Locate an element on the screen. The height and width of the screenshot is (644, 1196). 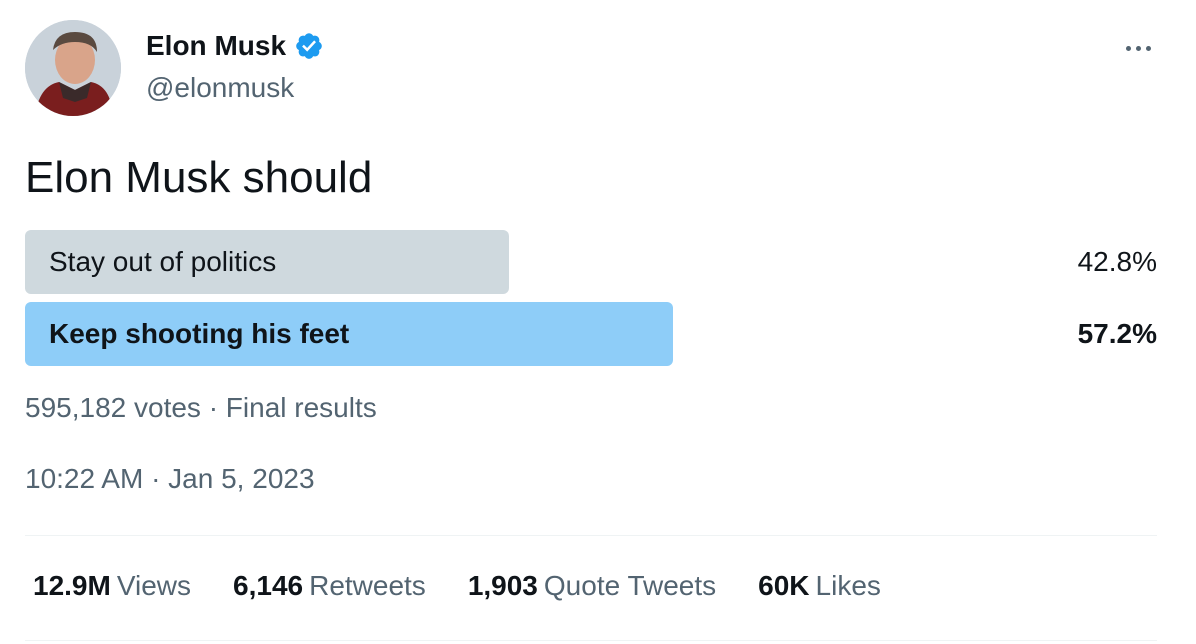
stat-label: Quote Tweets is located at coordinates (630, 585).